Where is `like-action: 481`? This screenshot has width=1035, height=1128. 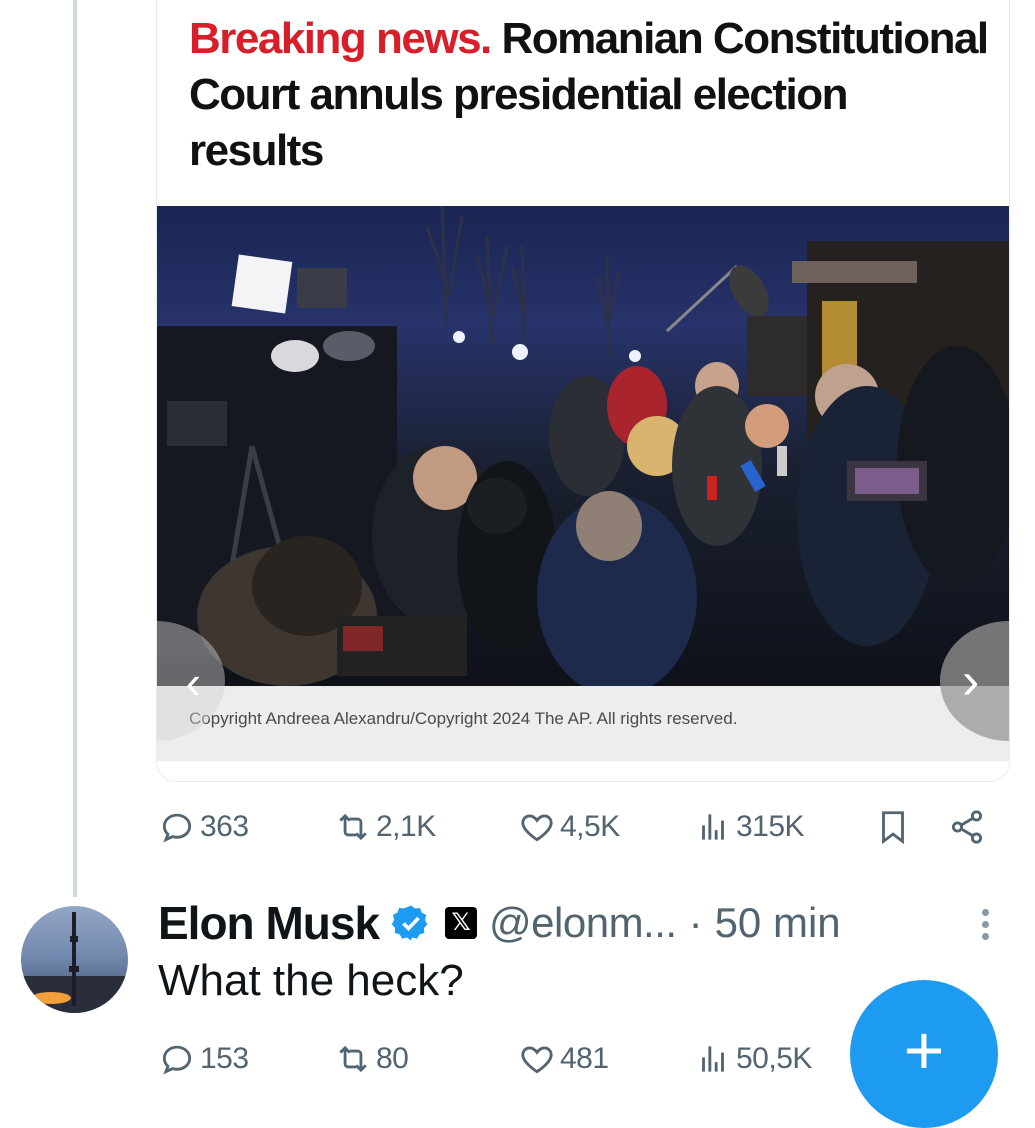
like-action: 481 is located at coordinates (563, 1059).